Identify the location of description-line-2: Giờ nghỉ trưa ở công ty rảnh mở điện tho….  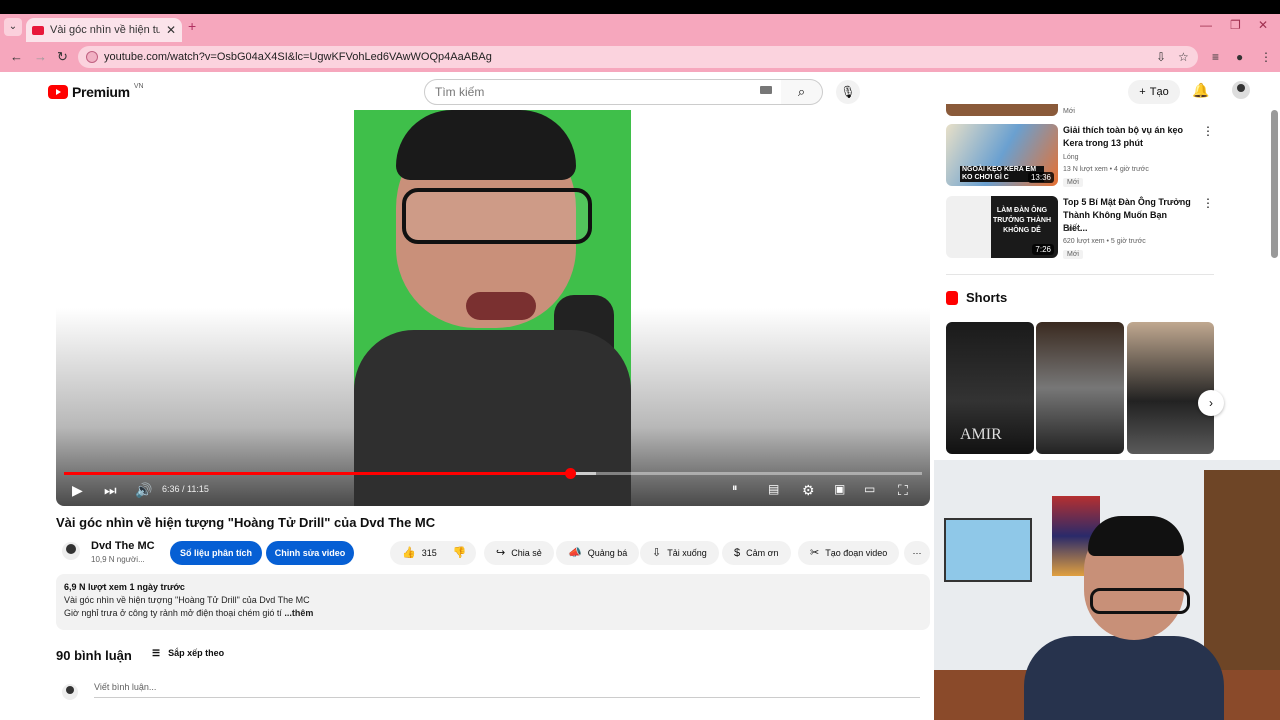
(493, 613).